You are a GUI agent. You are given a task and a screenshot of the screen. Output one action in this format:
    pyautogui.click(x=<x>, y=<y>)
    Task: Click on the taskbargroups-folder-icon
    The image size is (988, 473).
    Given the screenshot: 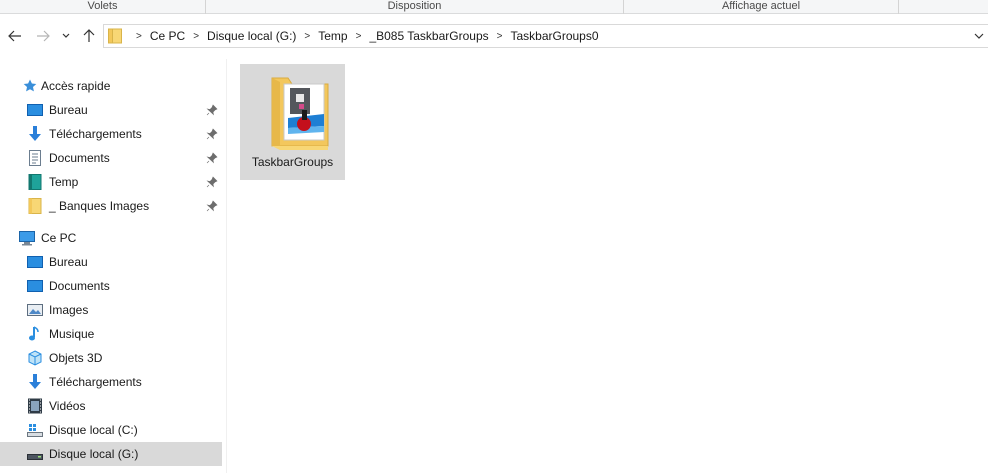 What is the action you would take?
    pyautogui.click(x=299, y=113)
    